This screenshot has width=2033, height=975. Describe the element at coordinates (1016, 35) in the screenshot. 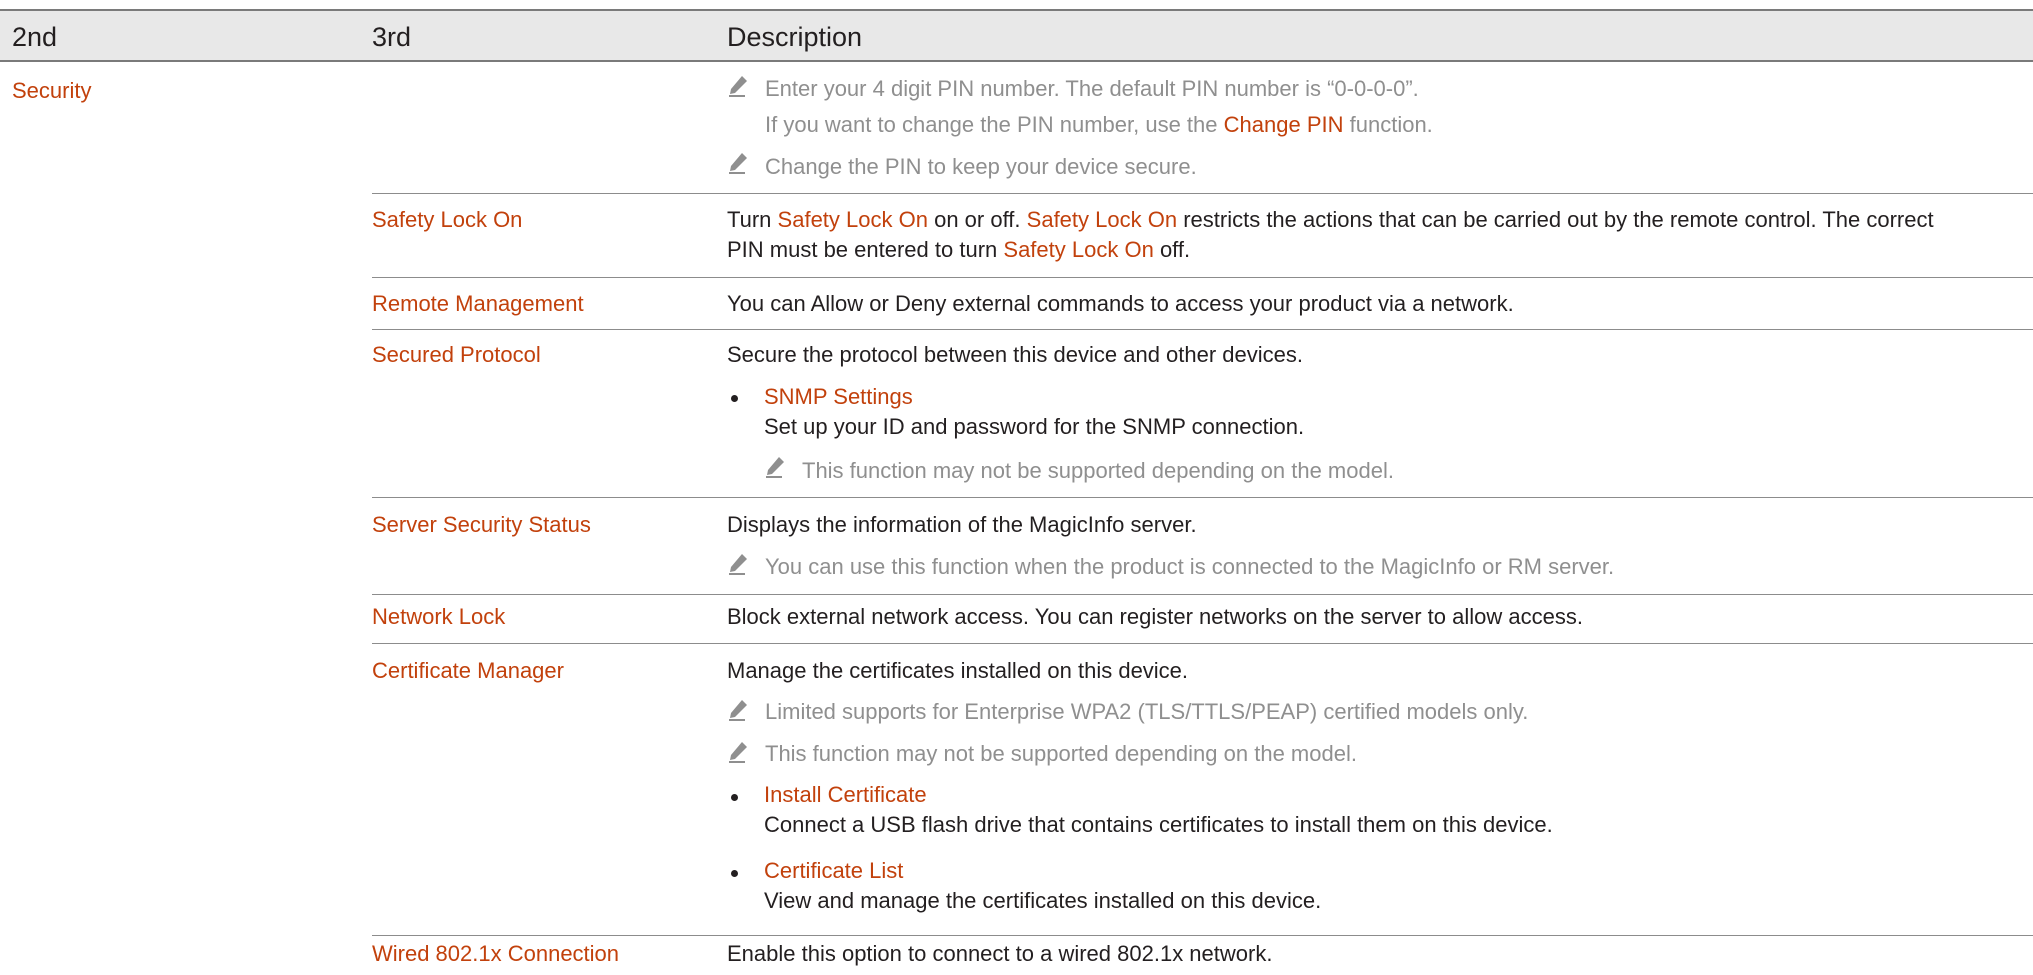

I see `table-header` at that location.